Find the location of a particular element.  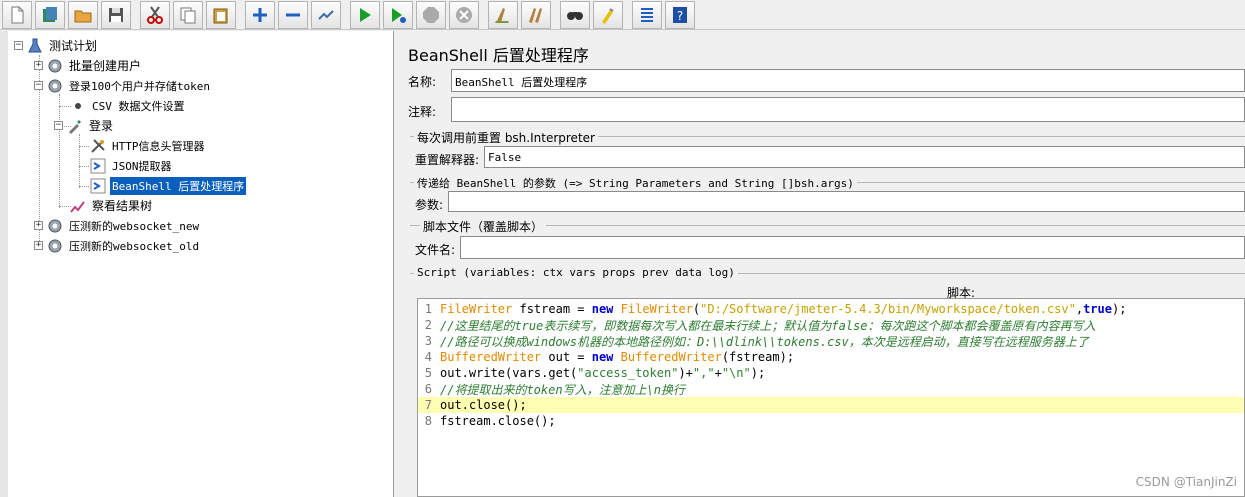

script-file-group-title: 脚本文件（覆盖脚本） is located at coordinates (483, 226).